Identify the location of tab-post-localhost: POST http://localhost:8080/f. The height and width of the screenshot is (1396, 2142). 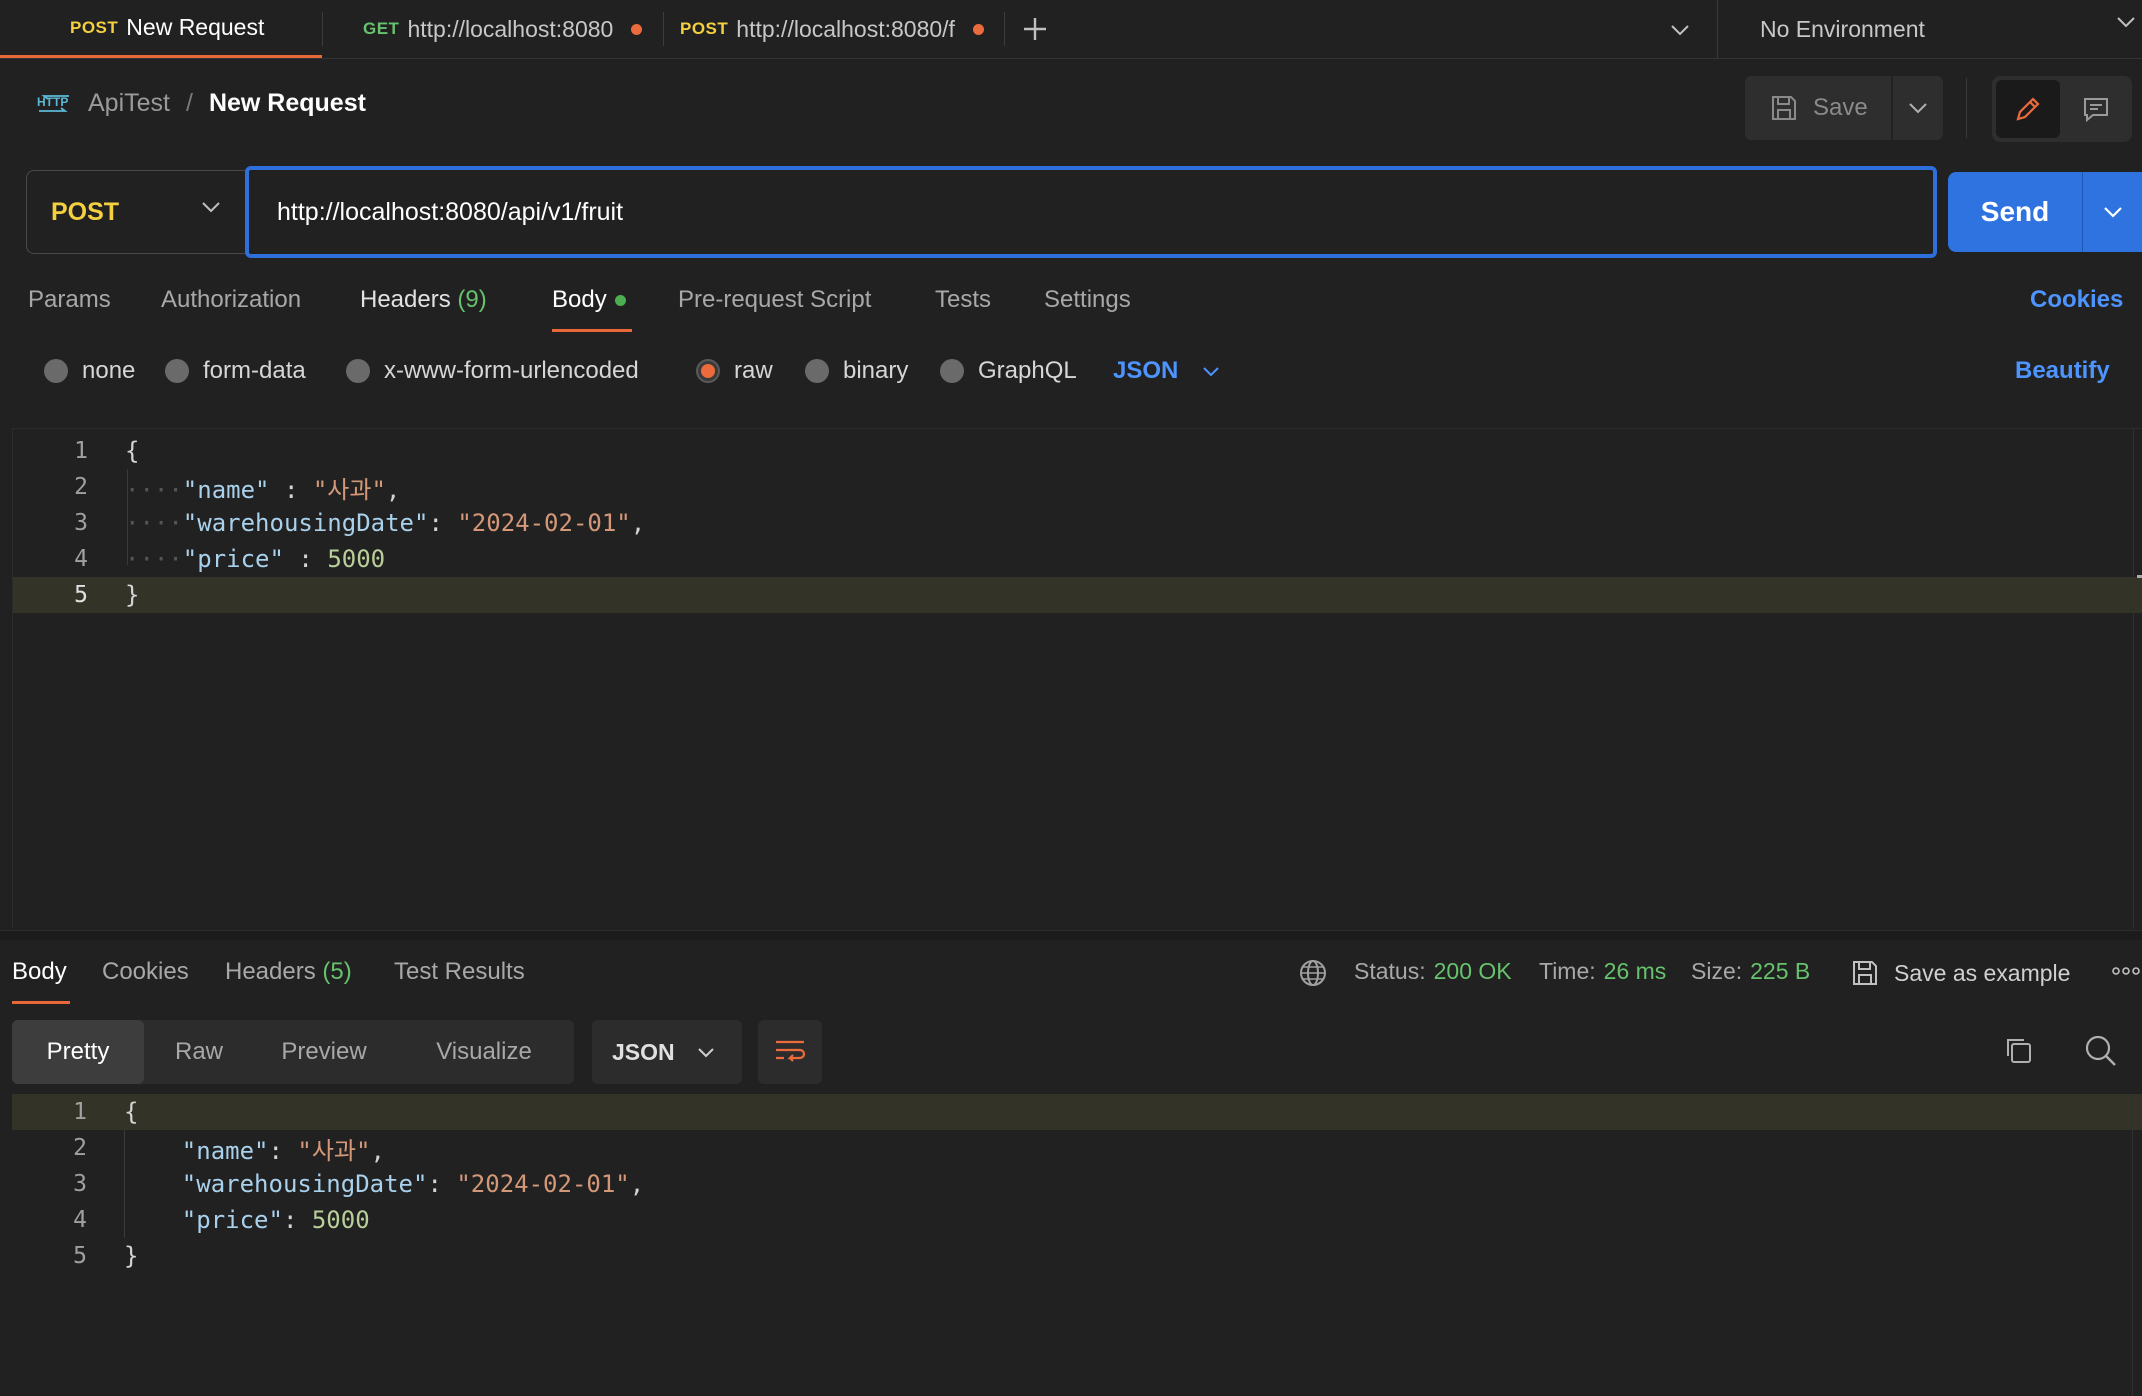
(834, 29).